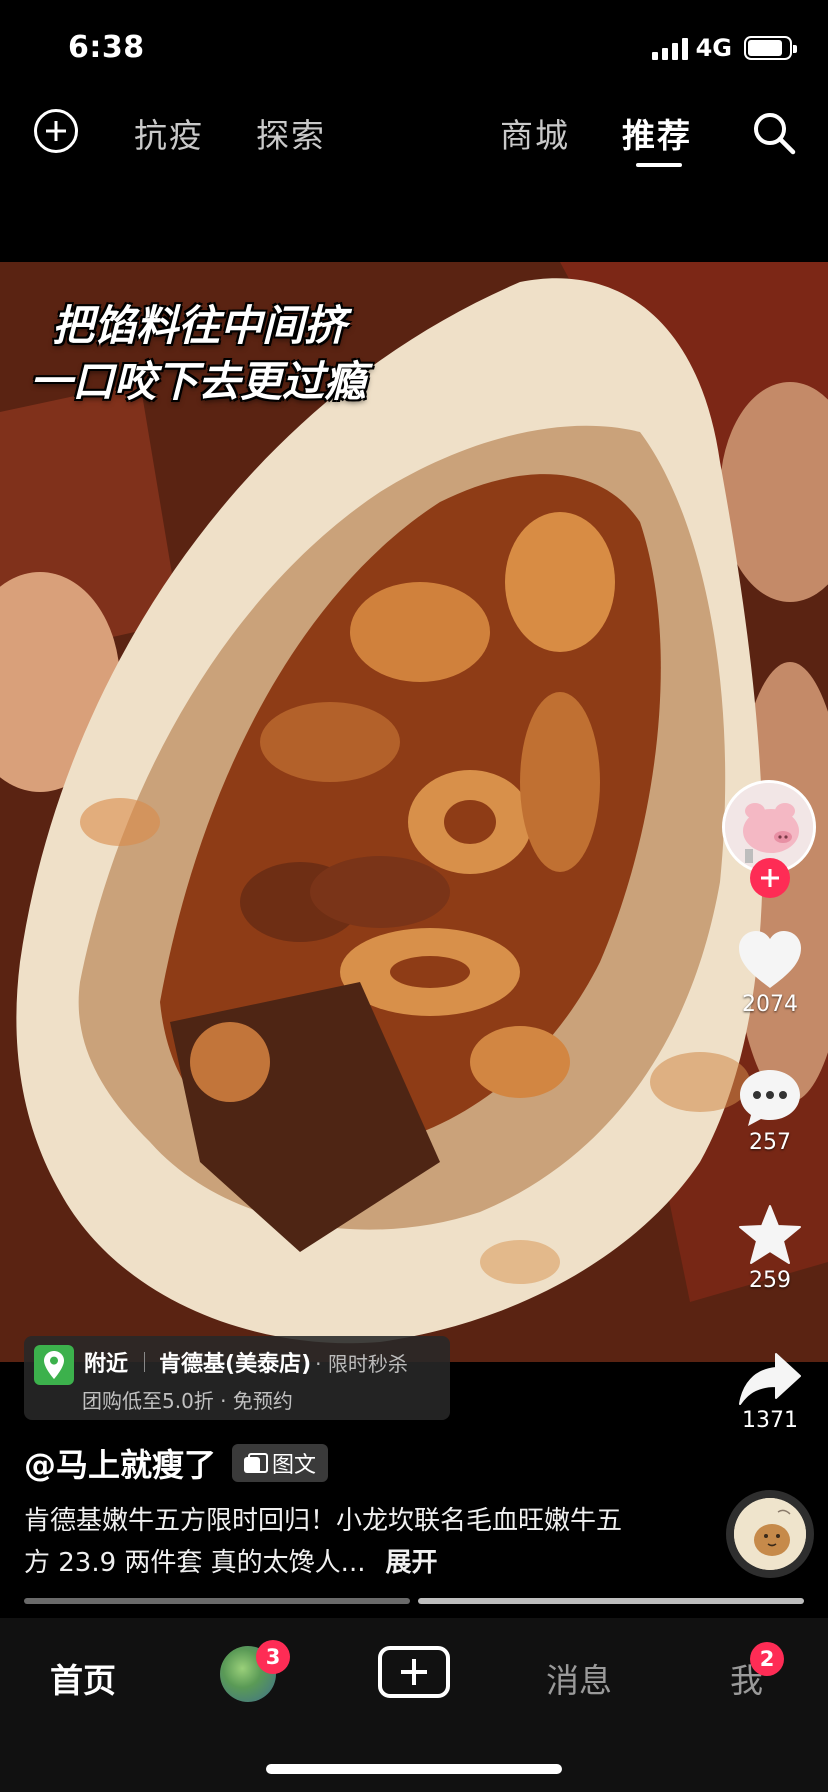  I want to click on me-badge: 2, so click(767, 1659).